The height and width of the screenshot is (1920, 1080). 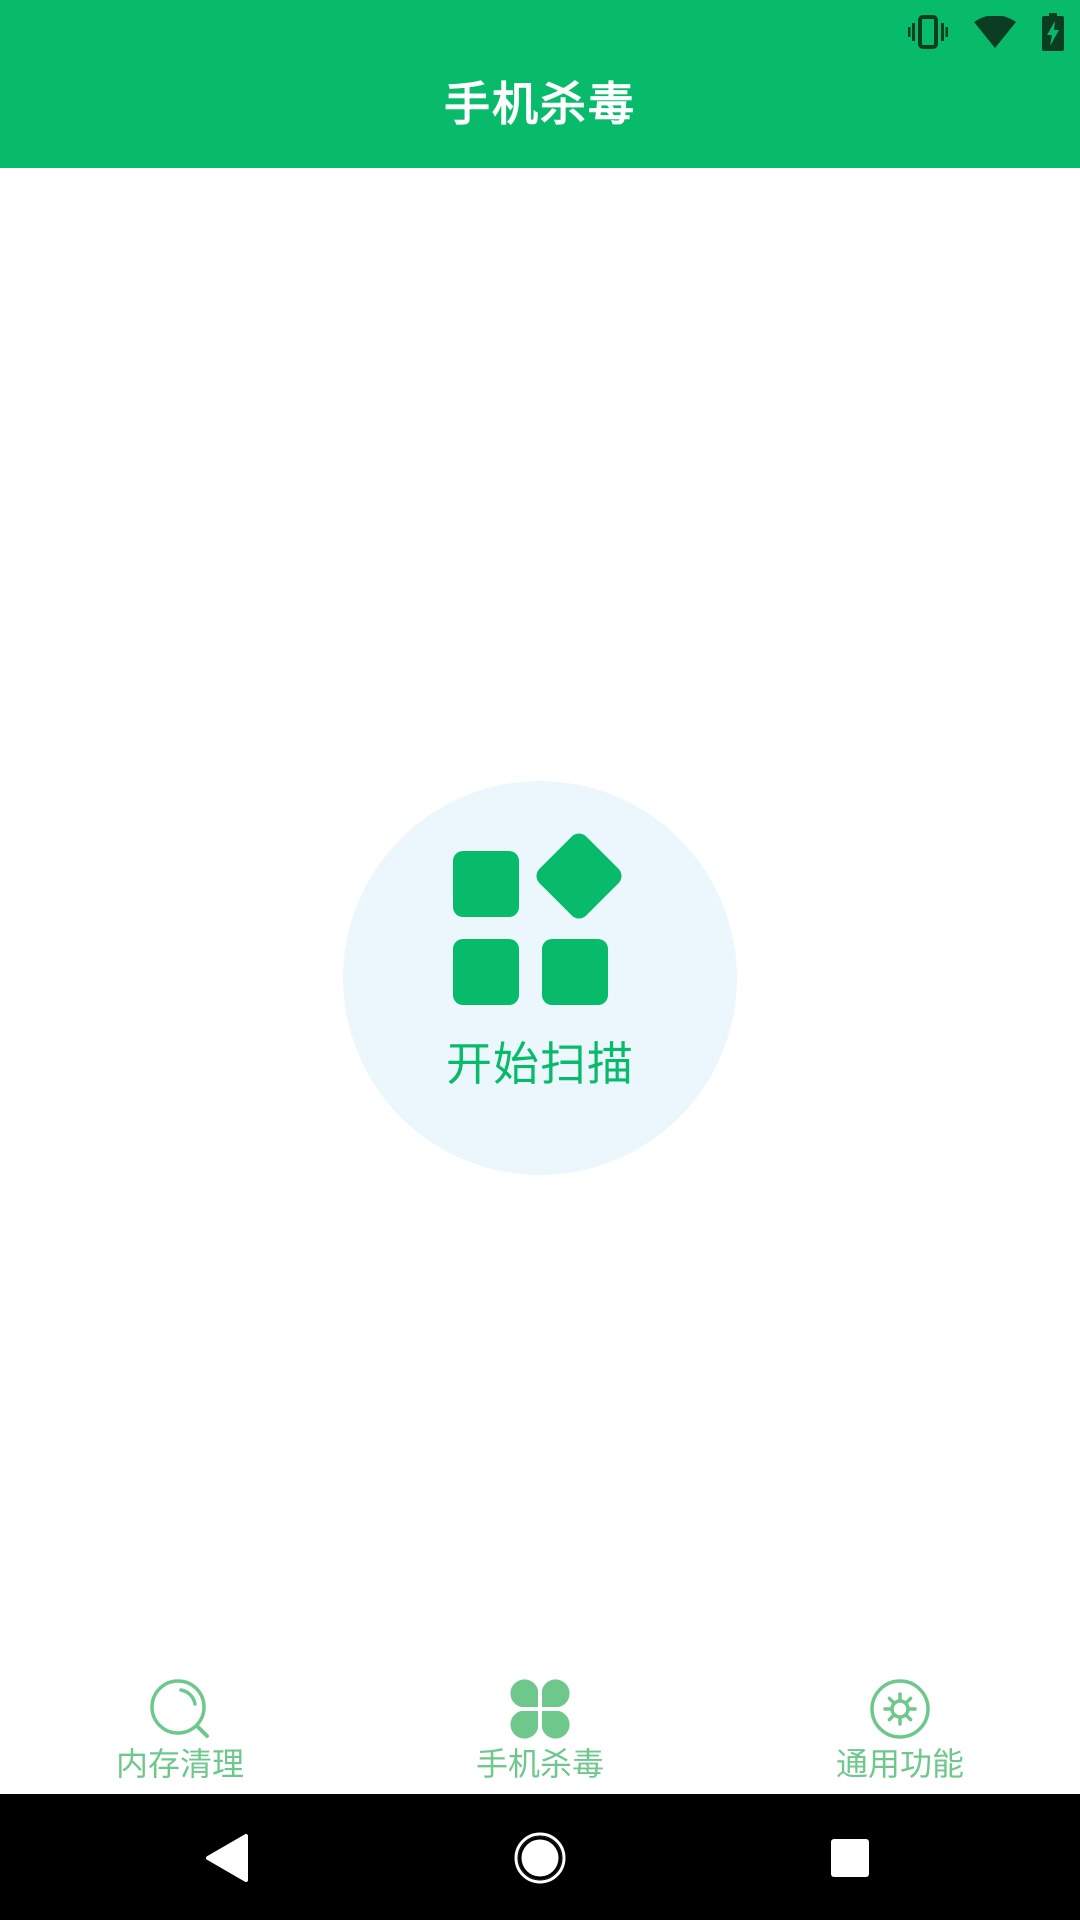 I want to click on nav-item-antivirus: 手机杀毒, so click(x=540, y=1727).